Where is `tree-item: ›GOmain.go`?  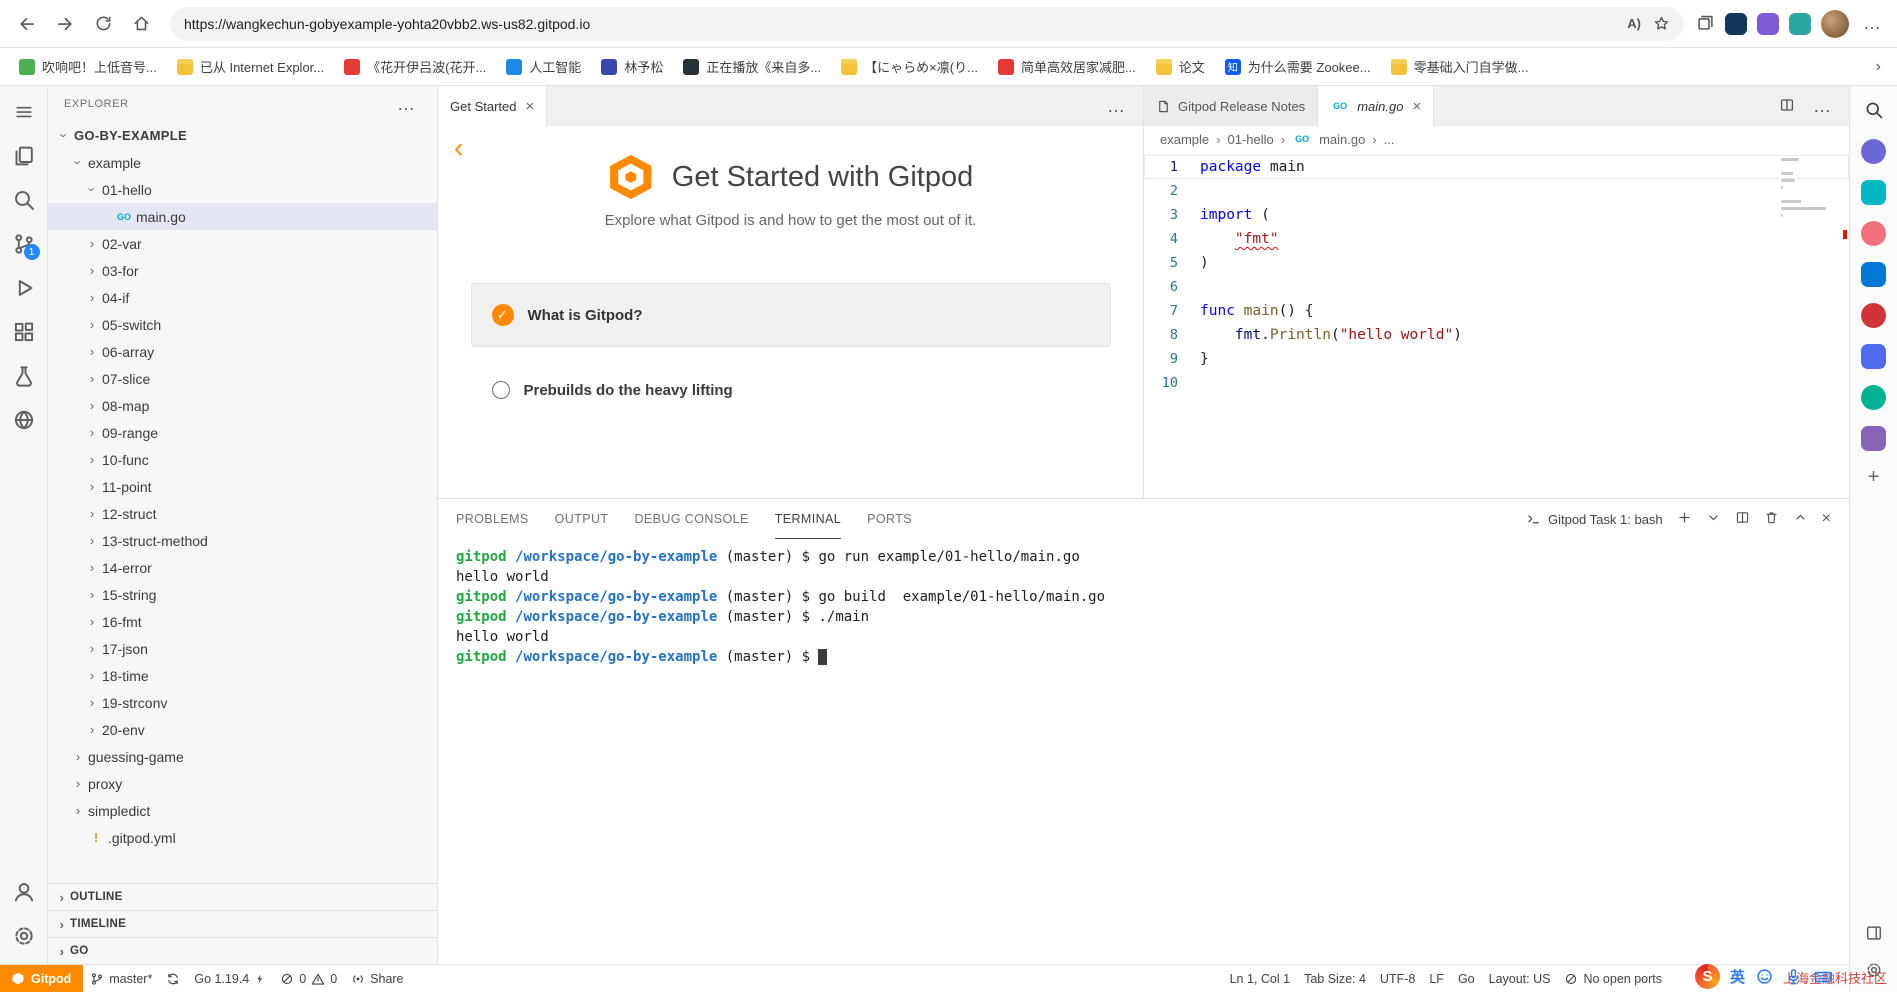
tree-item: ›GOmain.go is located at coordinates (242, 216).